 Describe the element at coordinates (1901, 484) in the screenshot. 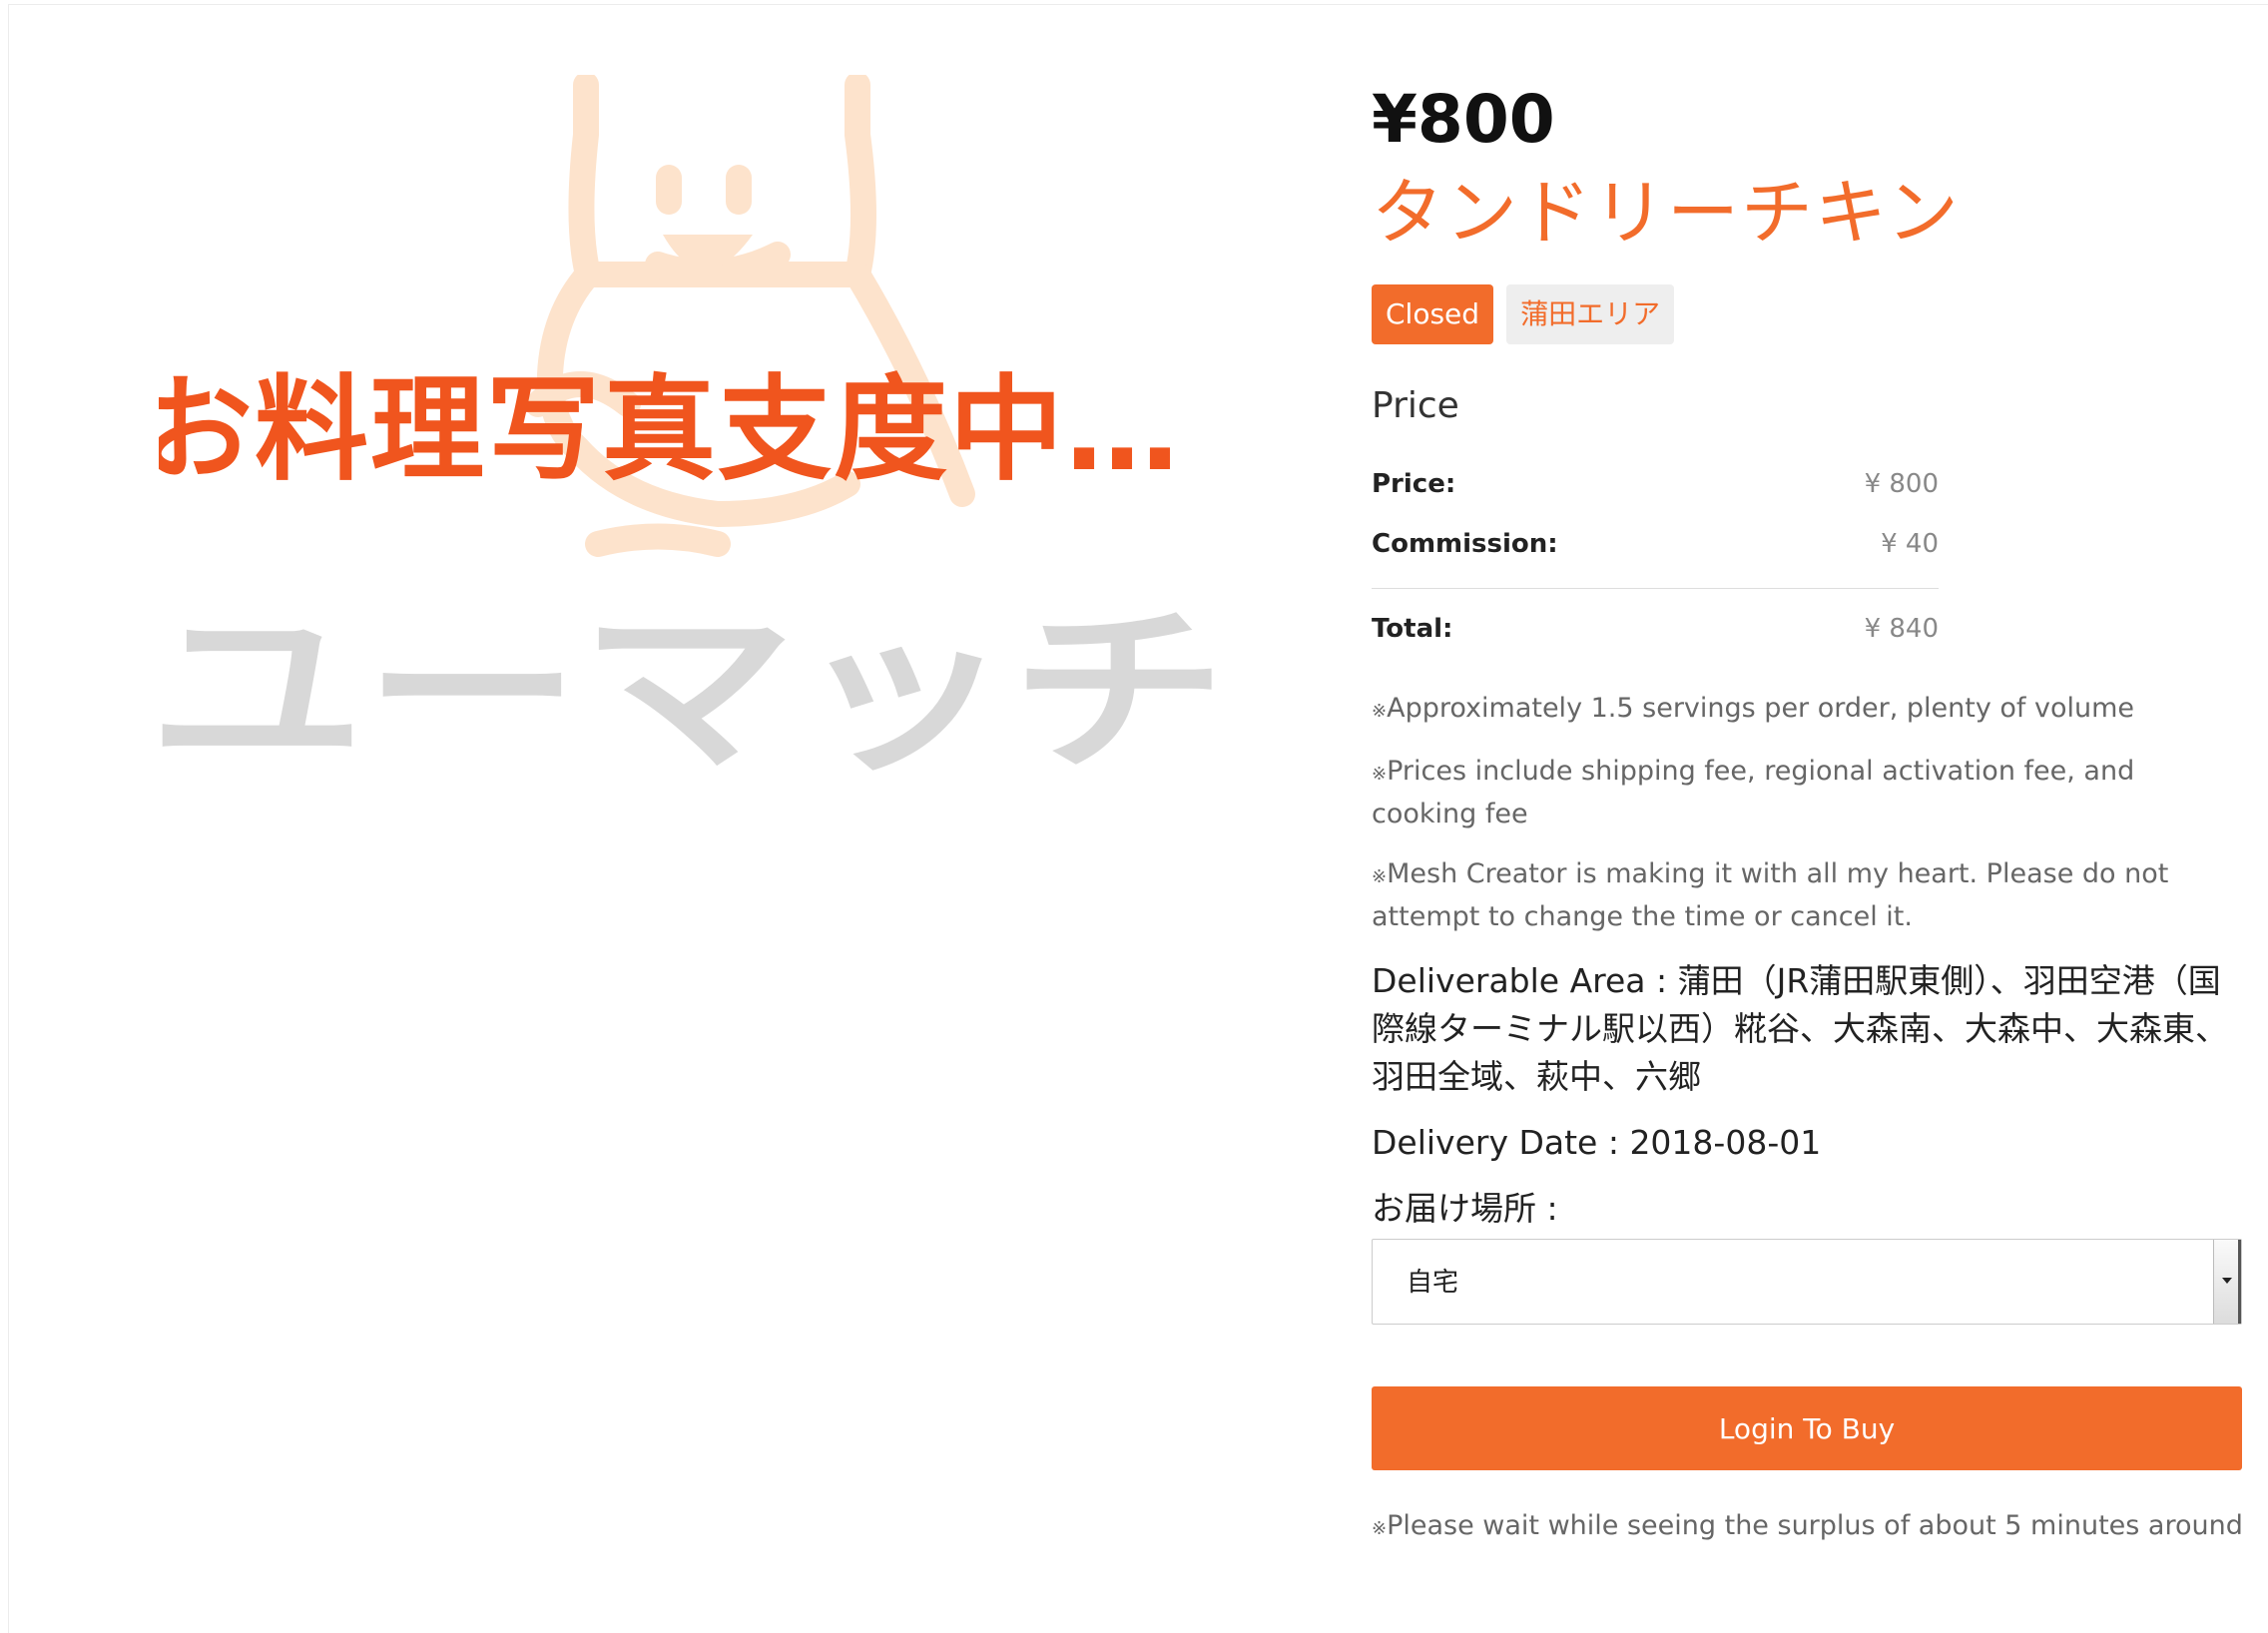

I see `price-value: ¥ 800` at that location.